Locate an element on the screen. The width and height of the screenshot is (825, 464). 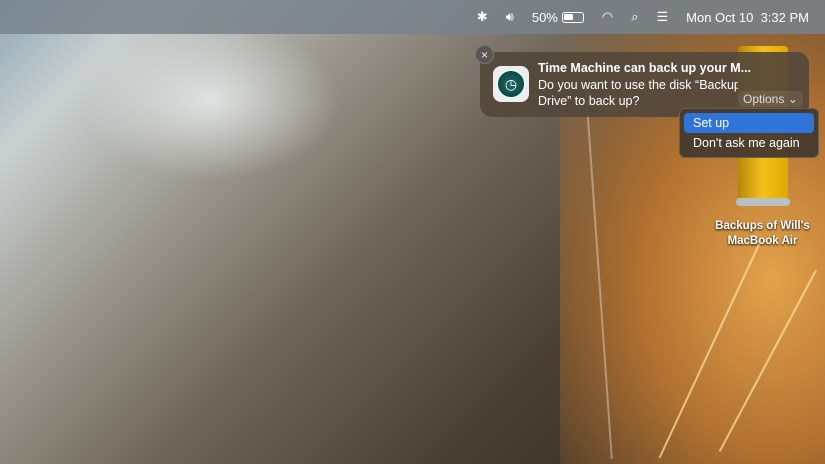
notification-body-line: Do you want to use the disk “Backup is located at coordinates (638, 85).